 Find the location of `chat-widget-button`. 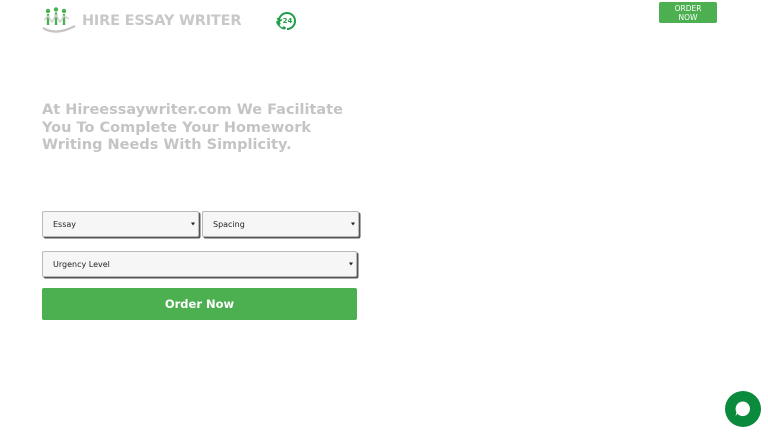

chat-widget-button is located at coordinates (743, 409).